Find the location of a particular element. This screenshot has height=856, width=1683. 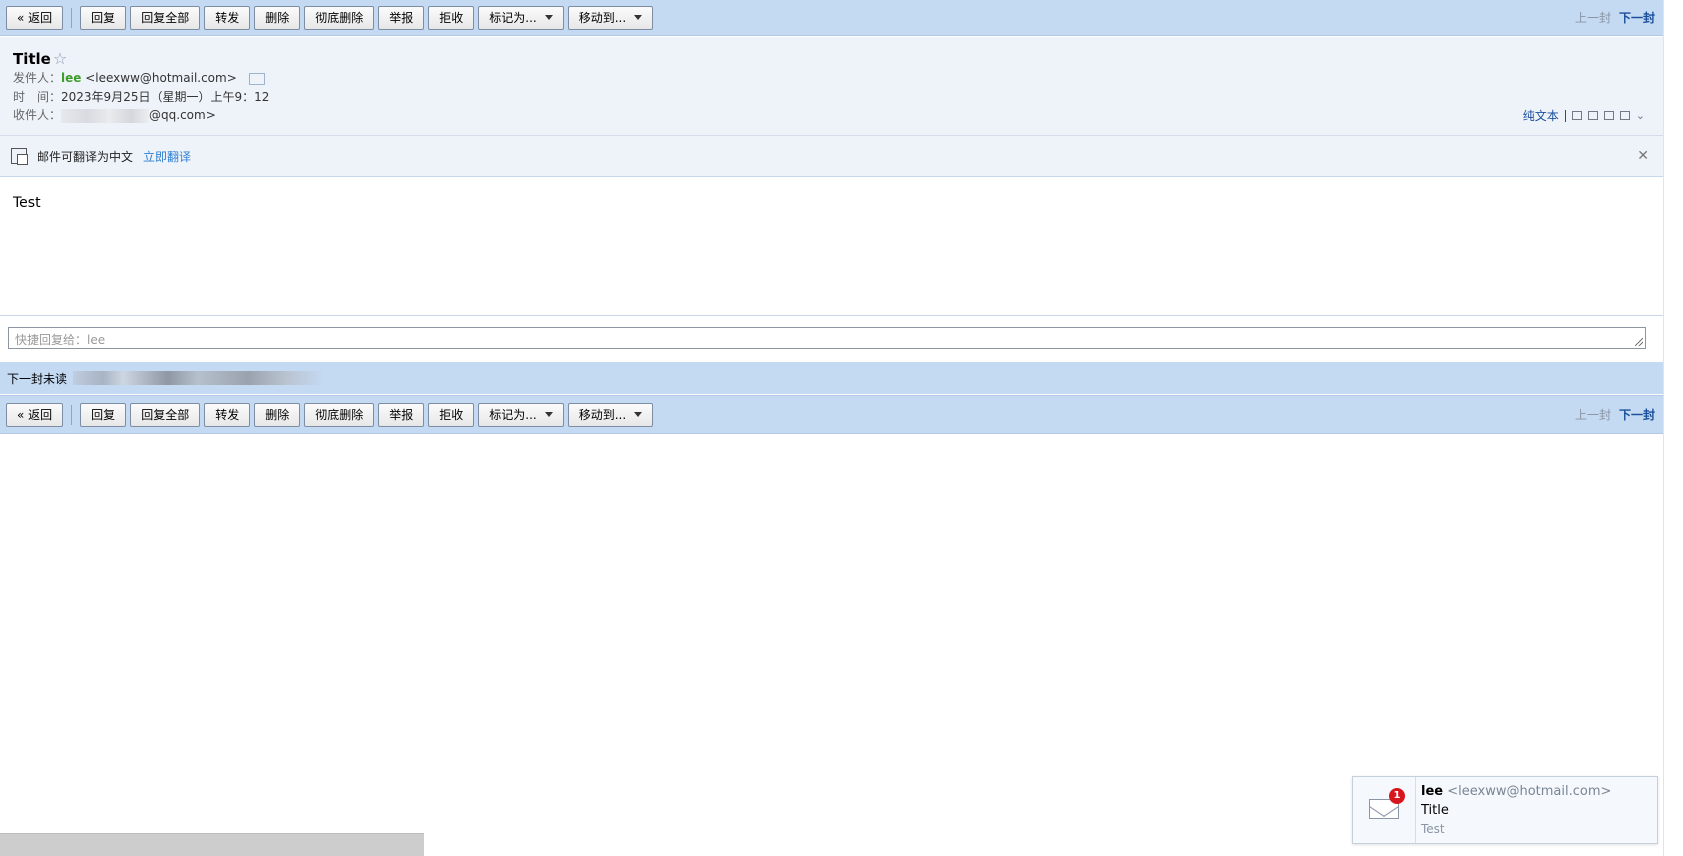

from-row: 发件人：lee <leexww@hotmail.com> is located at coordinates (139, 77).